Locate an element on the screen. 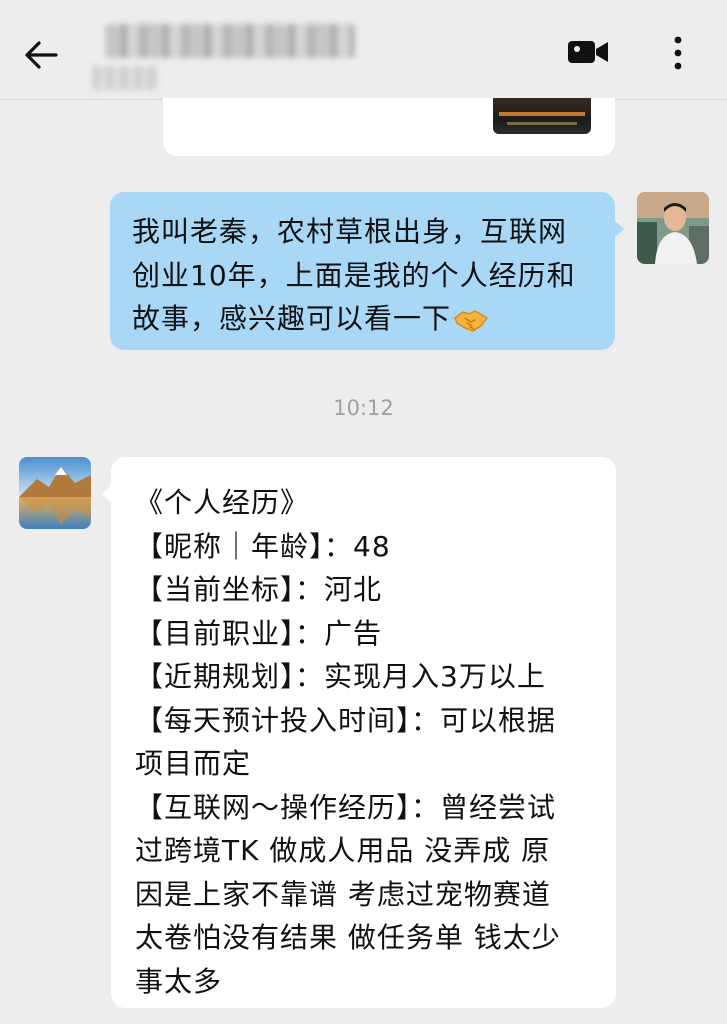 The height and width of the screenshot is (1024, 727). contact-name-blurred is located at coordinates (230, 41).